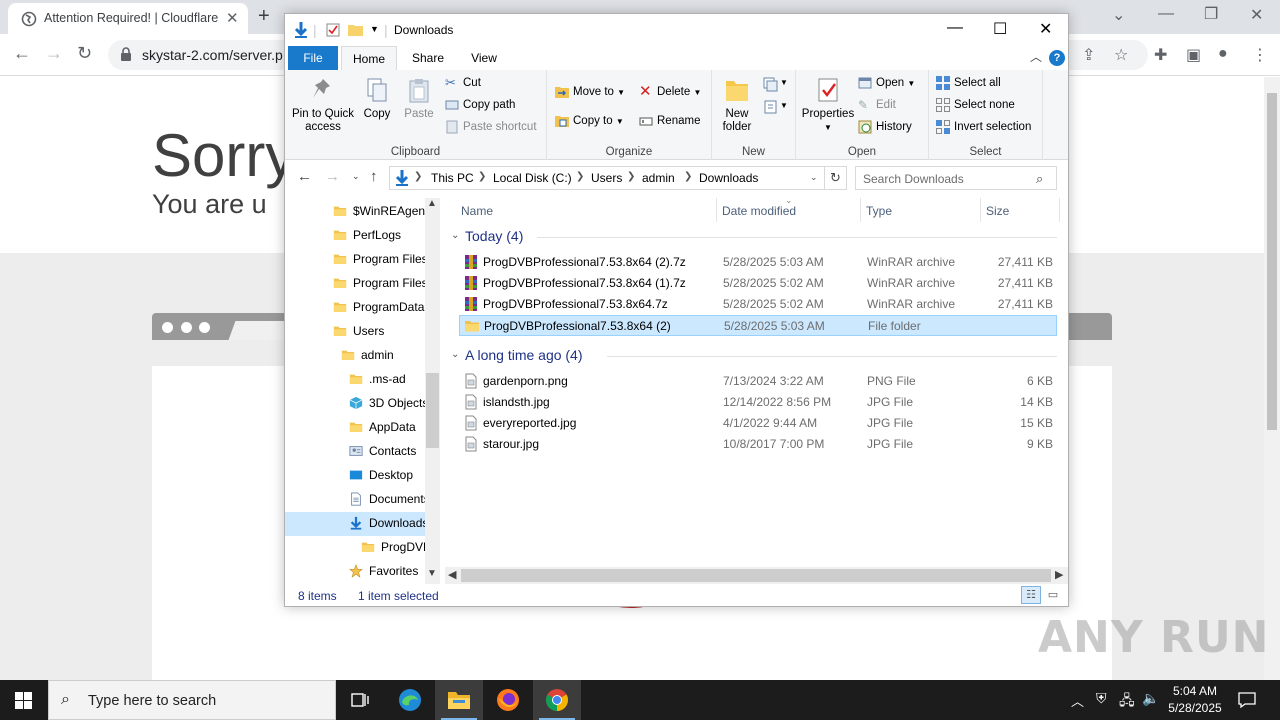 The image size is (1280, 720). What do you see at coordinates (589, 121) in the screenshot?
I see `copy-to-button: Copy to ▼` at bounding box center [589, 121].